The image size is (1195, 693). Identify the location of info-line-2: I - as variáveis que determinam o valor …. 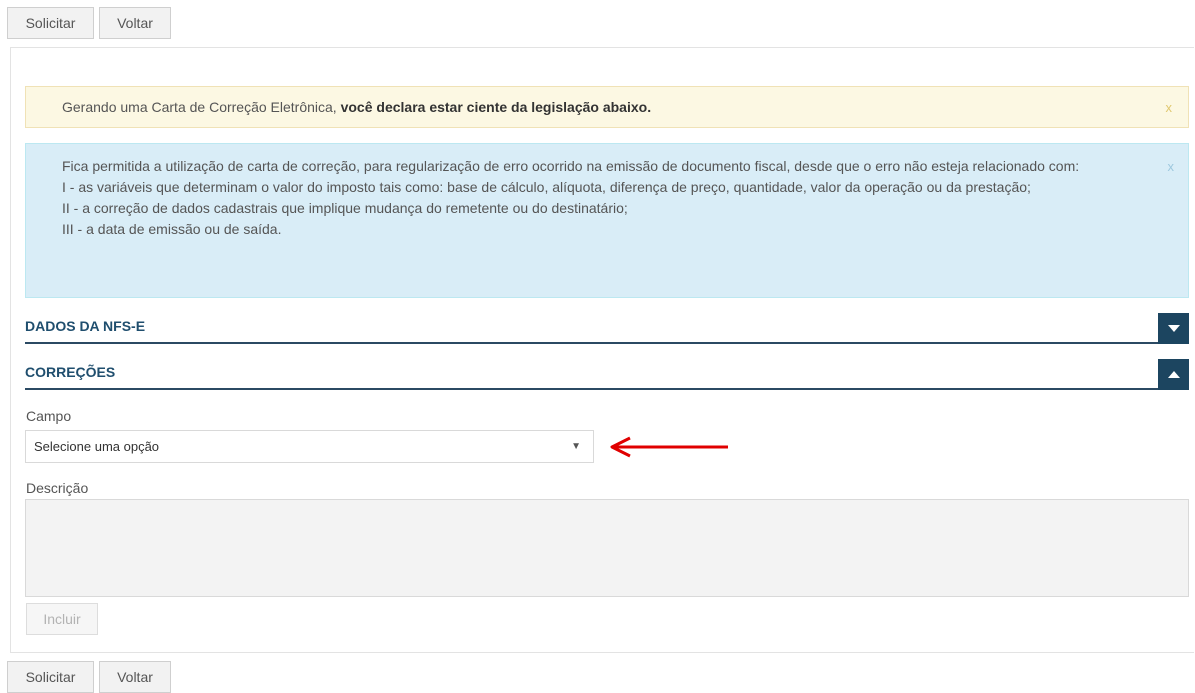
(546, 187).